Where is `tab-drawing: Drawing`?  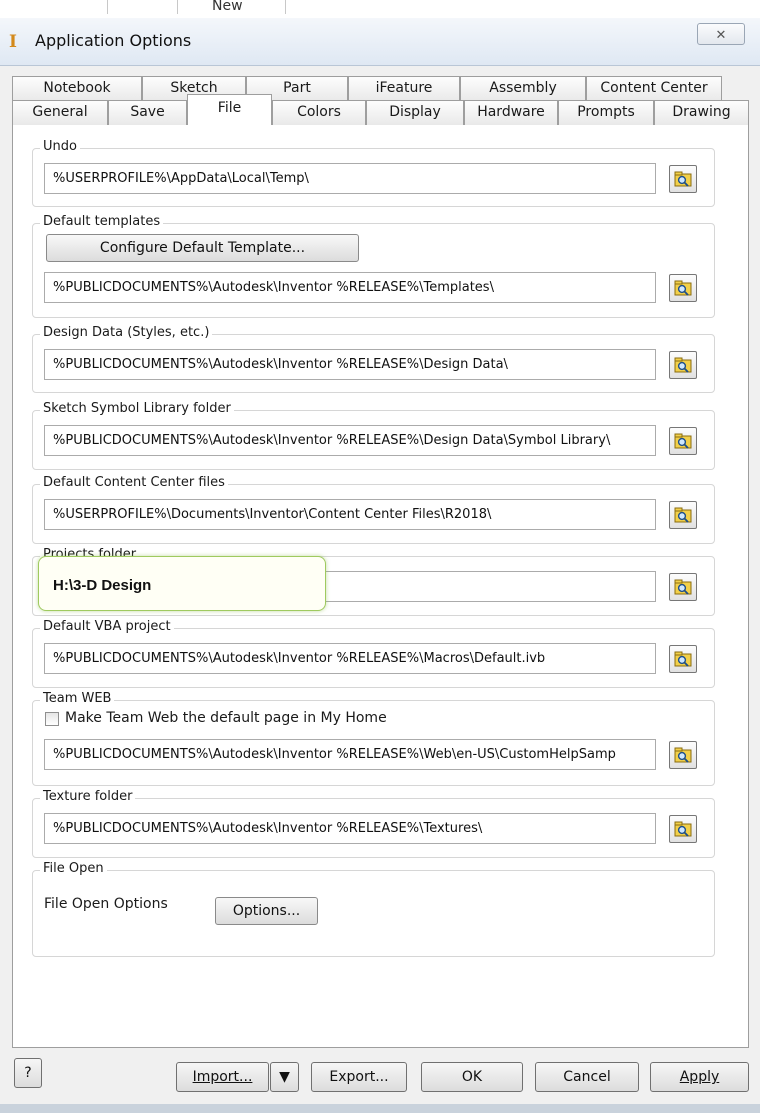
tab-drawing: Drawing is located at coordinates (701, 112).